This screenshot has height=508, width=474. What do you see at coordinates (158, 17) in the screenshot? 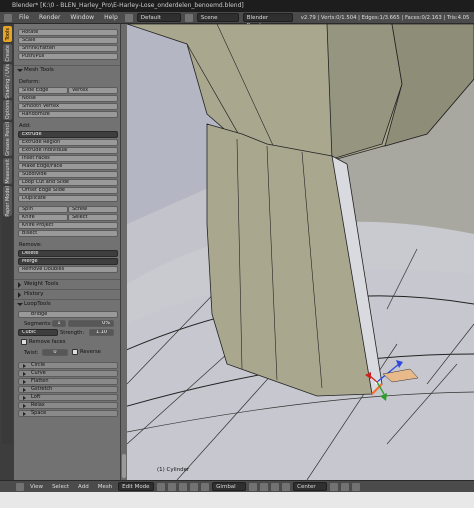
I see `layout-field: Default` at bounding box center [158, 17].